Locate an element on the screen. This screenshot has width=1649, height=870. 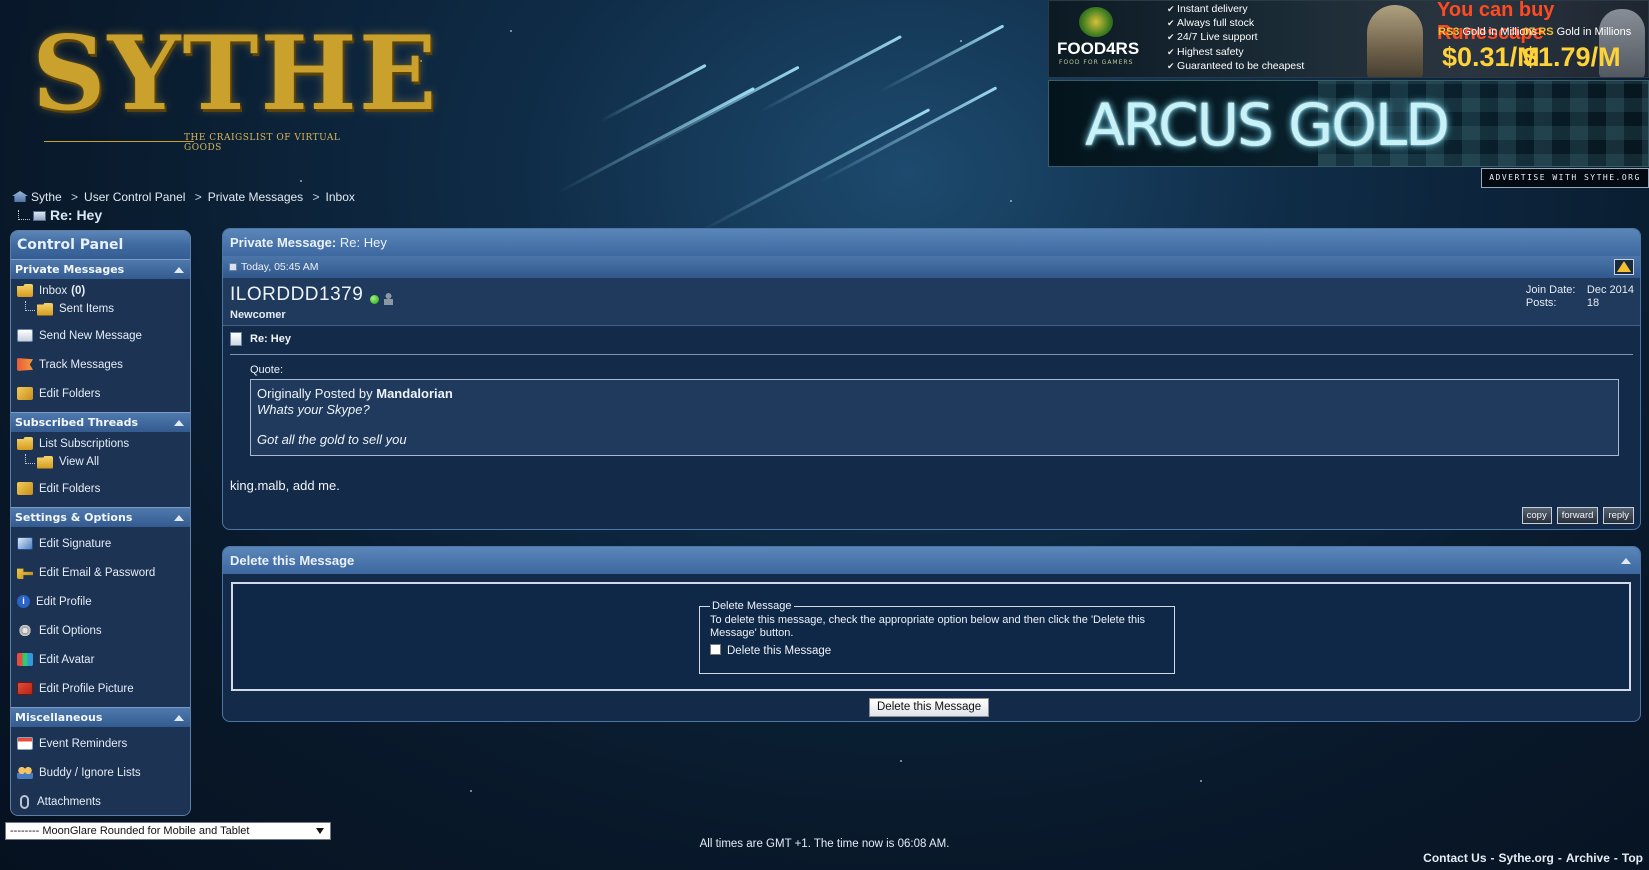
arcus-gold-banner-ad: ARCUS GOLD is located at coordinates (1348, 123).